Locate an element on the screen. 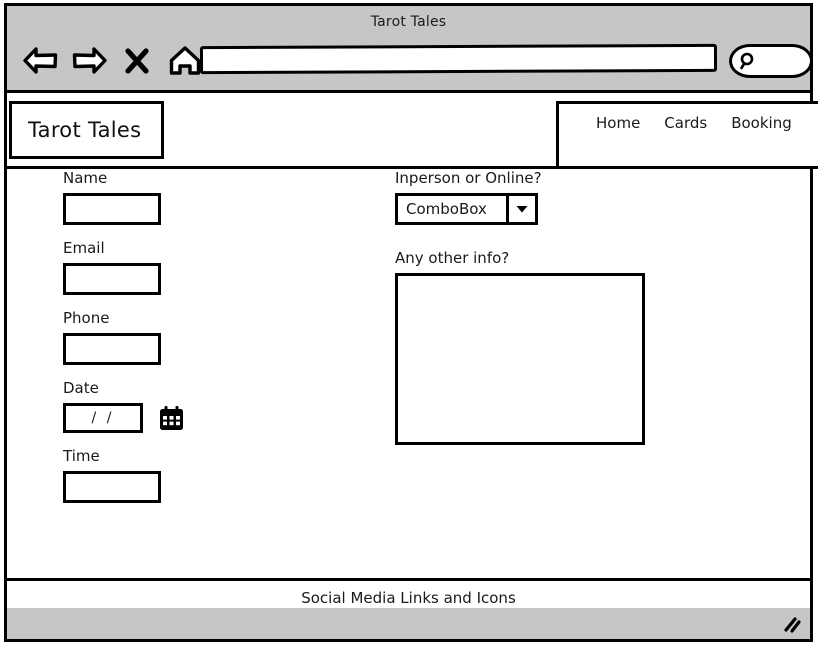  status-bar is located at coordinates (408, 623).